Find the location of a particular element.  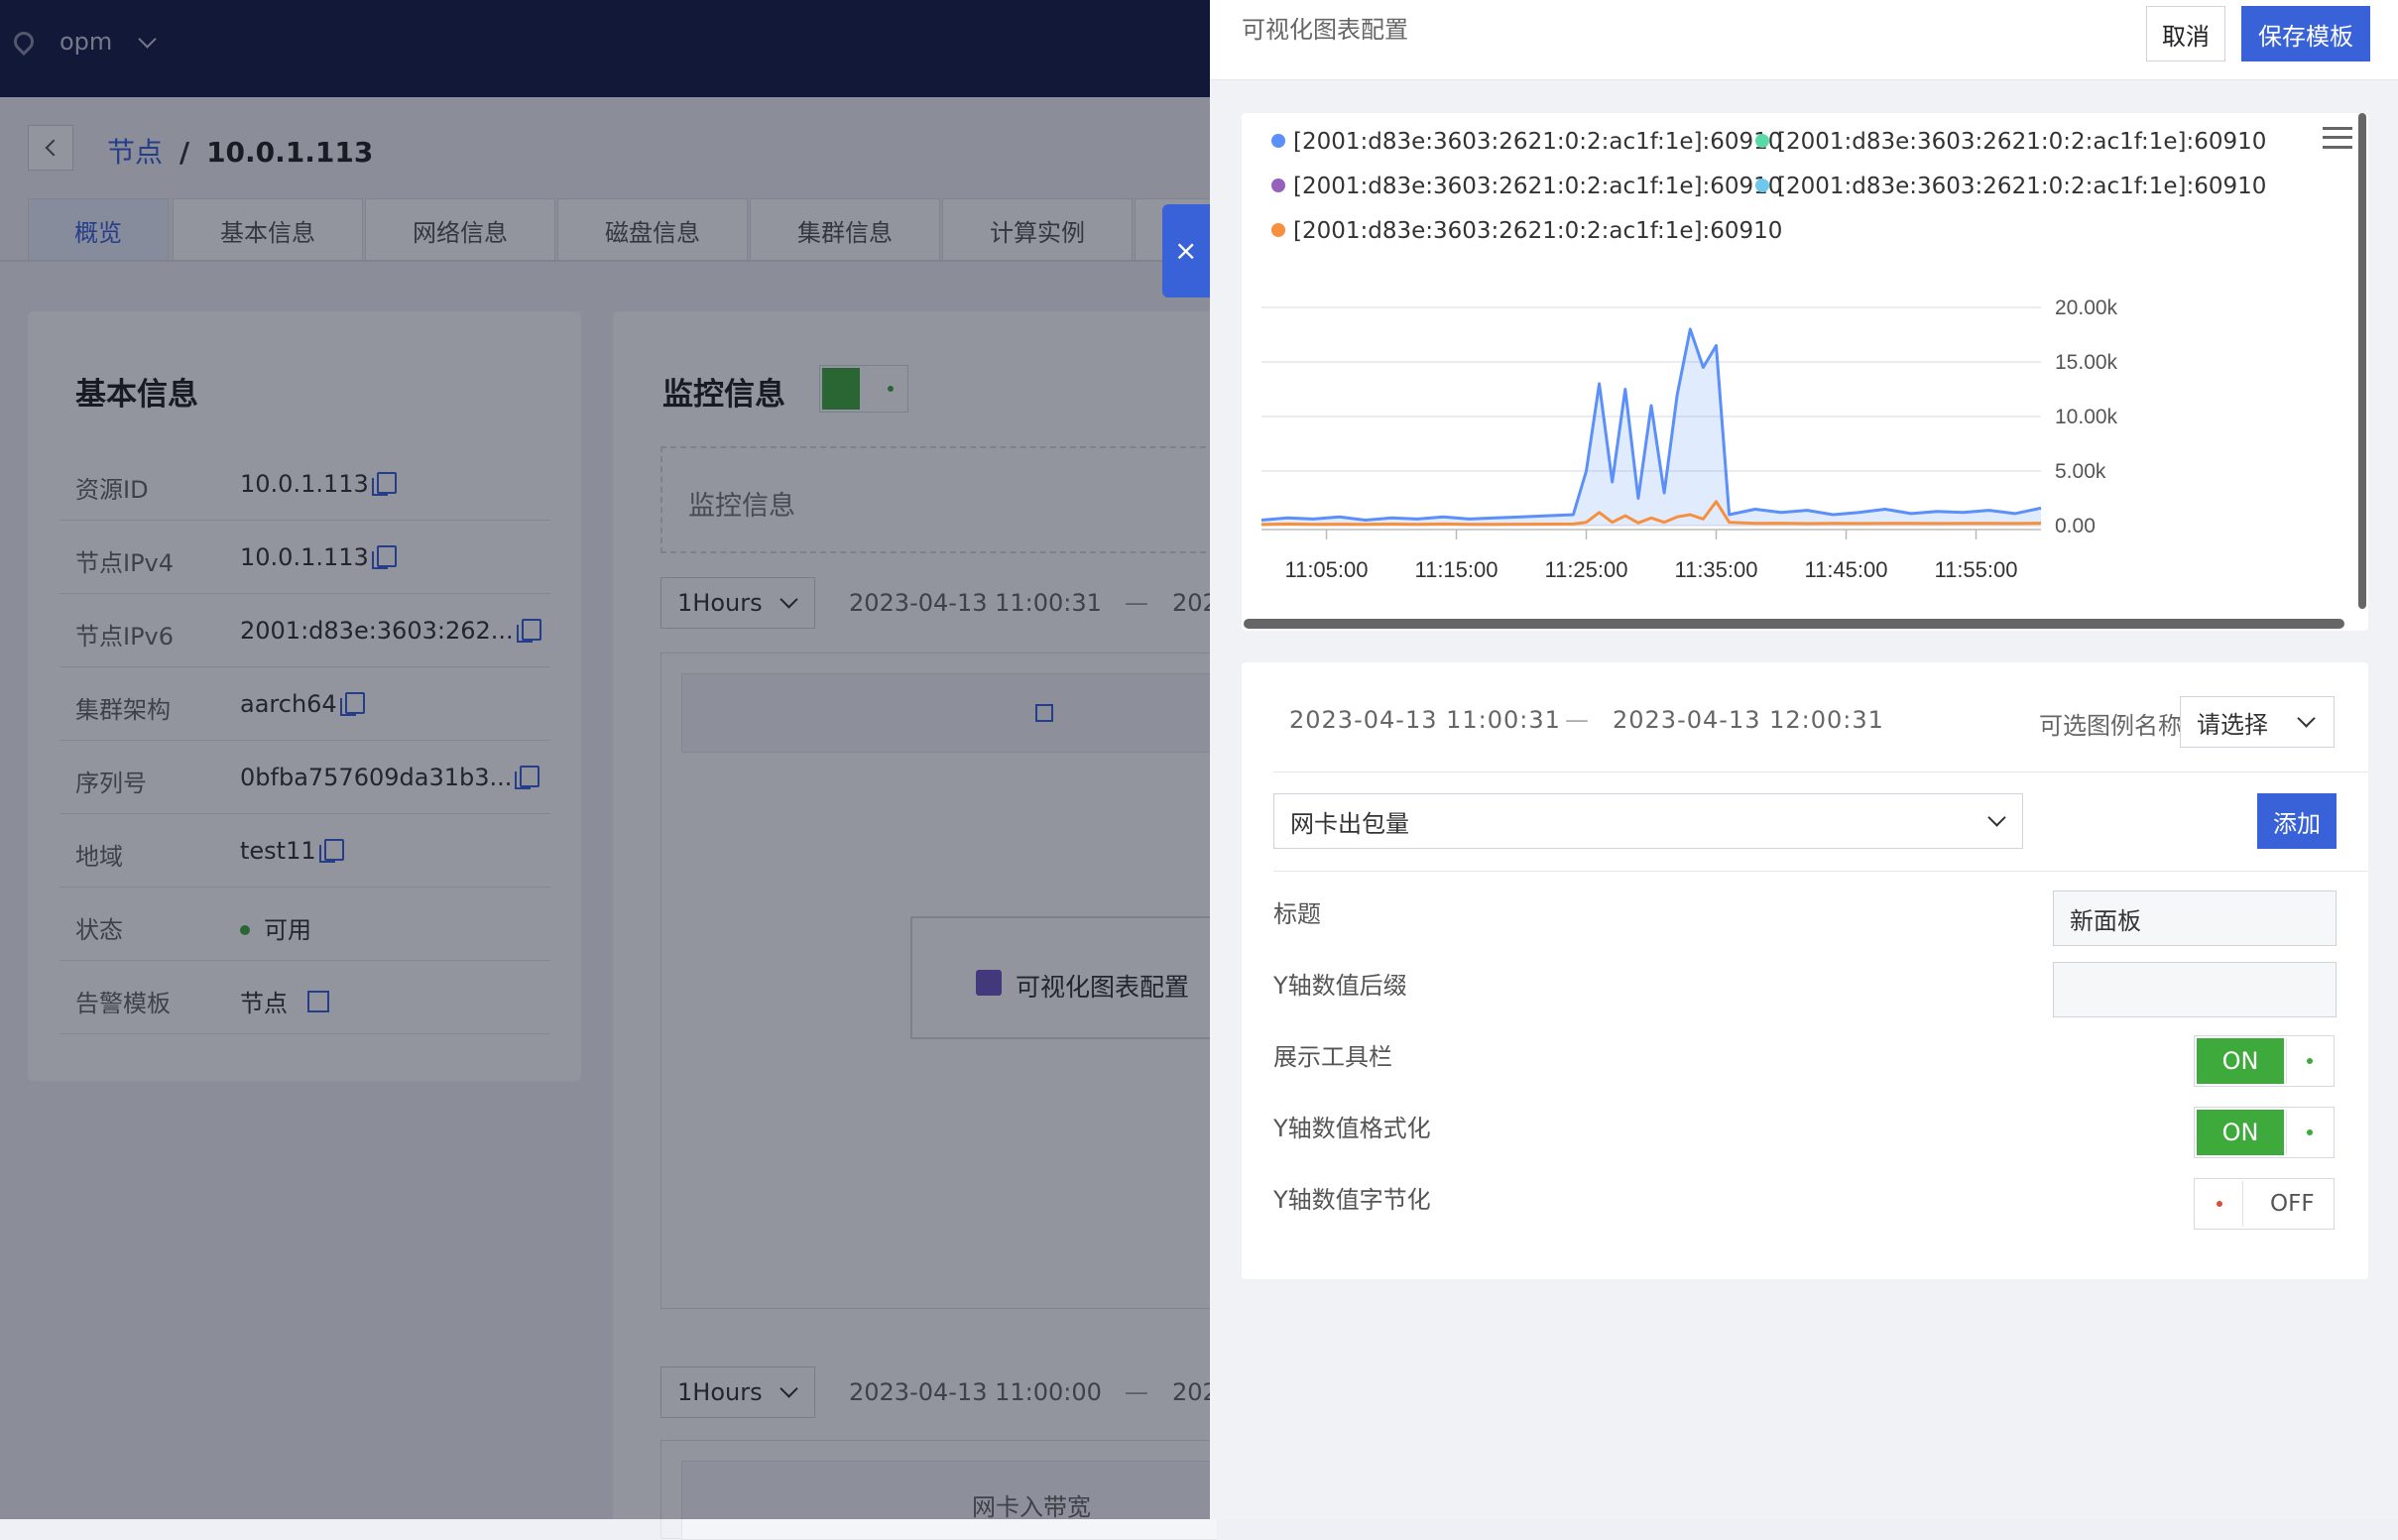

legend-select: 请选择 is located at coordinates (2257, 722).